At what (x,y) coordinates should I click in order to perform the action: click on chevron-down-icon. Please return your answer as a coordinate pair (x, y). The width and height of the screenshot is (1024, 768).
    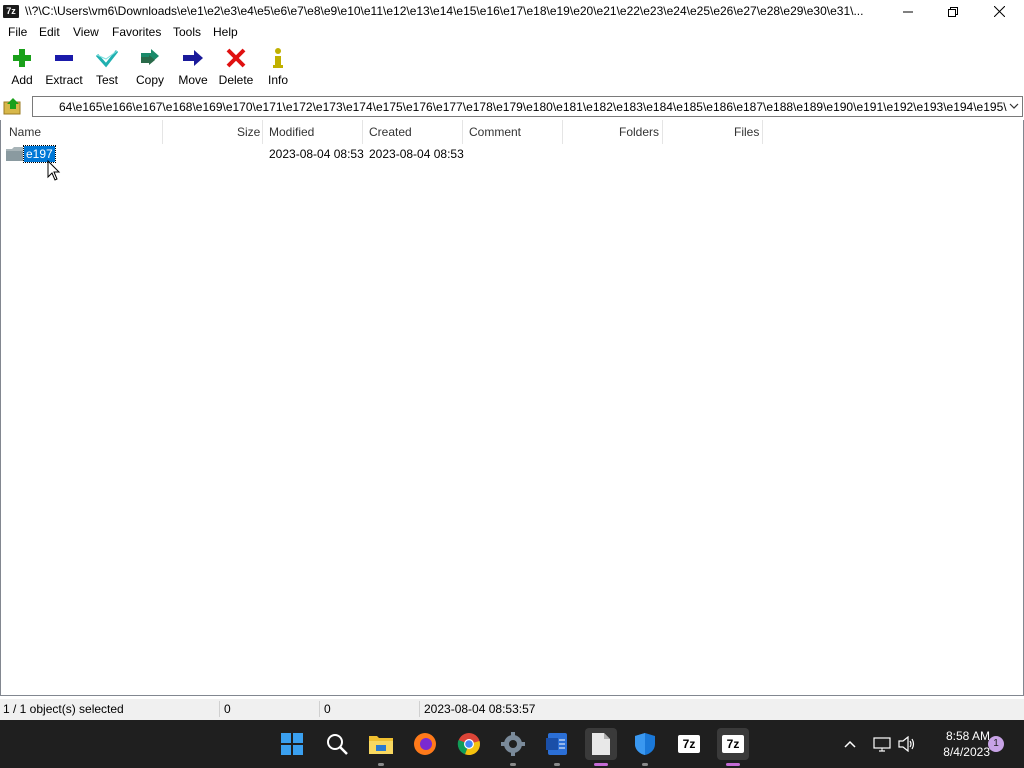
    Looking at the image, I should click on (1014, 106).